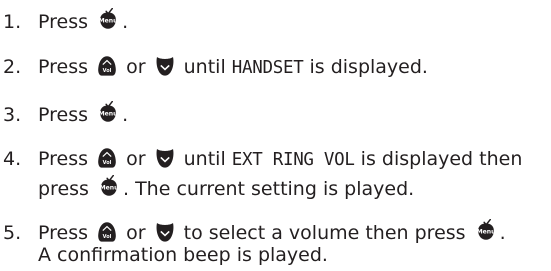 This screenshot has height=271, width=551. Describe the element at coordinates (63, 189) in the screenshot. I see `step-text: press` at that location.